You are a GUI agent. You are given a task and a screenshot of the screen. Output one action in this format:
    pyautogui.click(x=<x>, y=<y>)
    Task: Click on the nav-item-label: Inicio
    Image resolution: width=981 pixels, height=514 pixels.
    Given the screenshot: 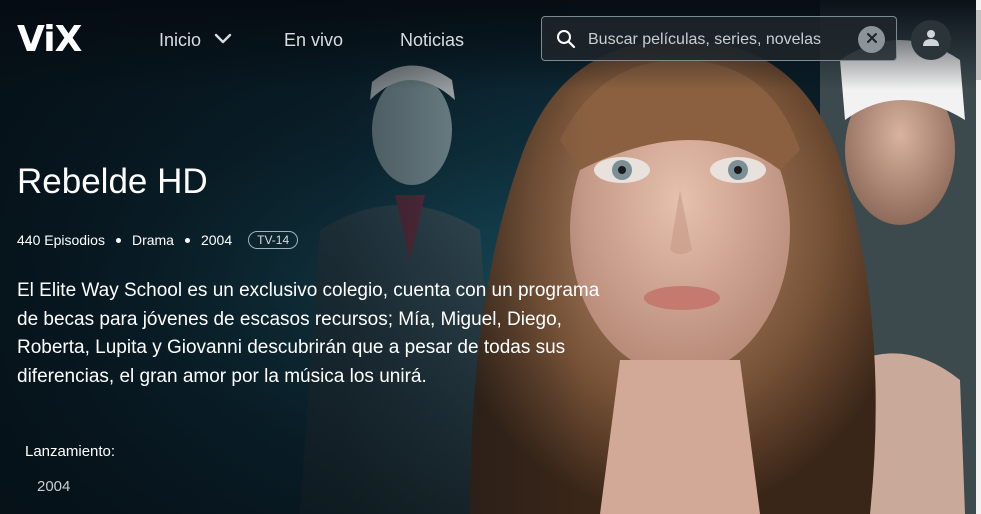 What is the action you would take?
    pyautogui.click(x=180, y=40)
    